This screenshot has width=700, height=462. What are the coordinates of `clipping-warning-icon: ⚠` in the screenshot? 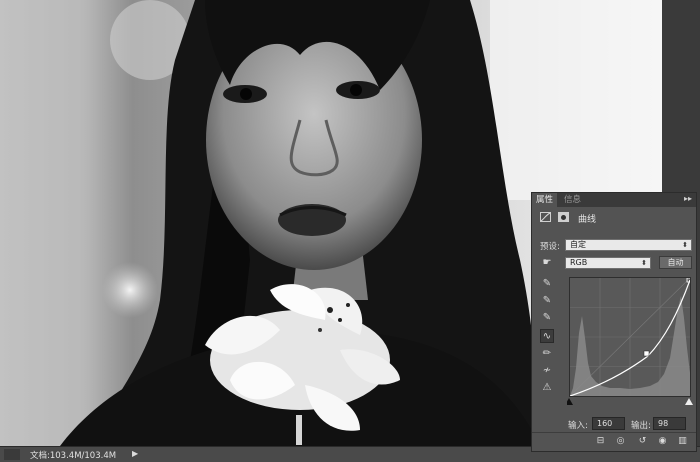 It's located at (547, 388).